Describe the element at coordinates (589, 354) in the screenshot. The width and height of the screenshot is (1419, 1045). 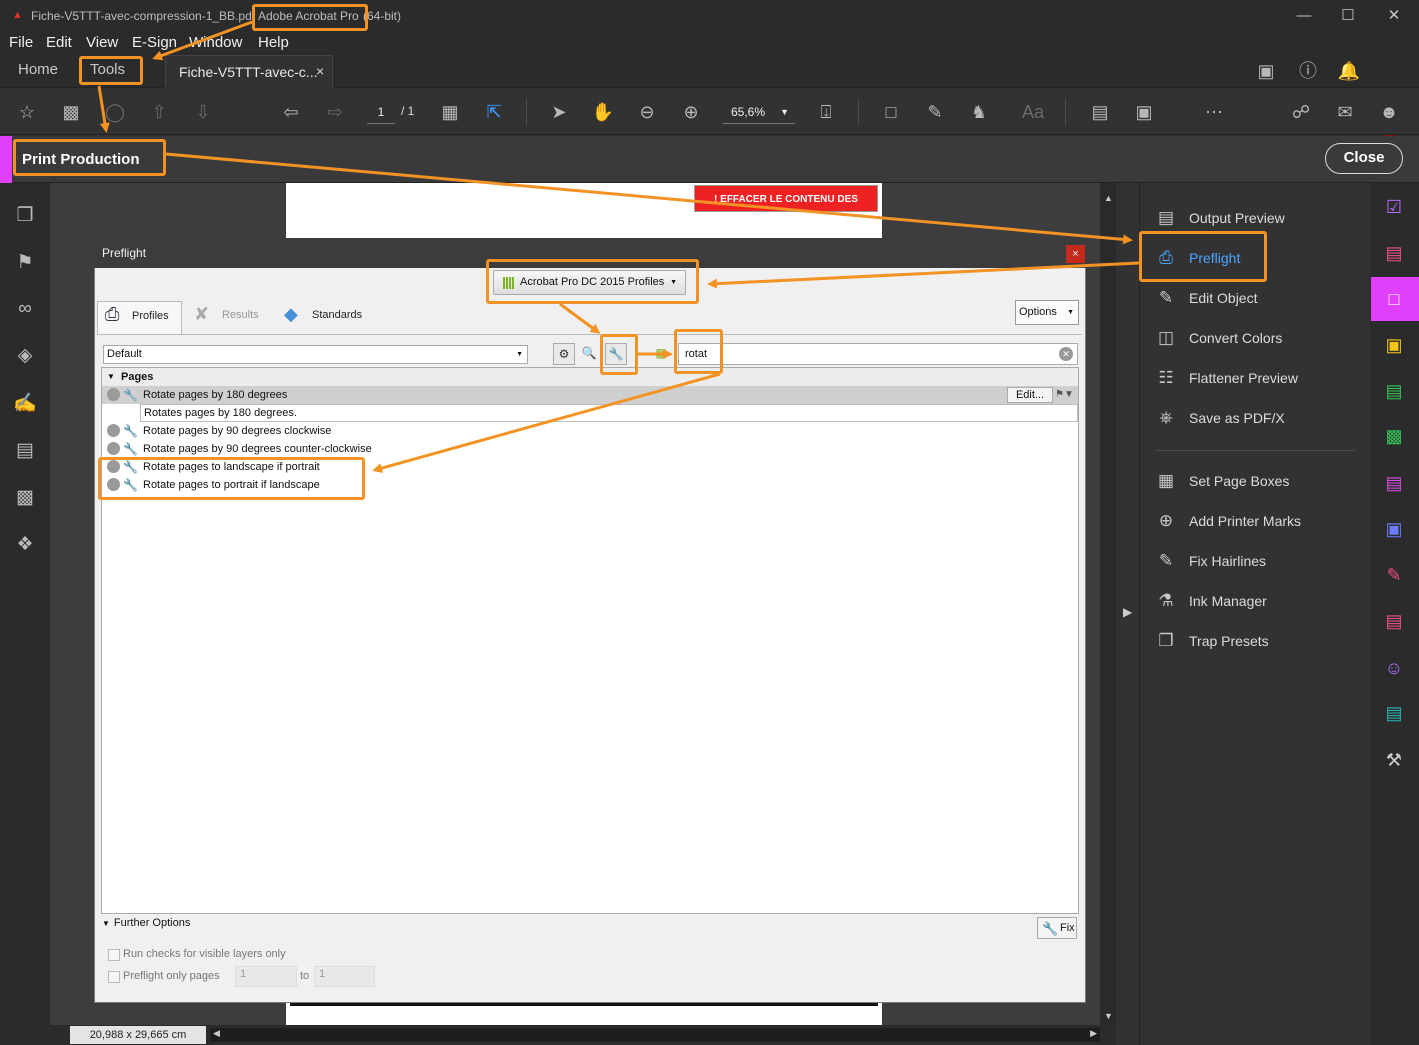
I see `show-checks-search-icon: 🔍` at that location.